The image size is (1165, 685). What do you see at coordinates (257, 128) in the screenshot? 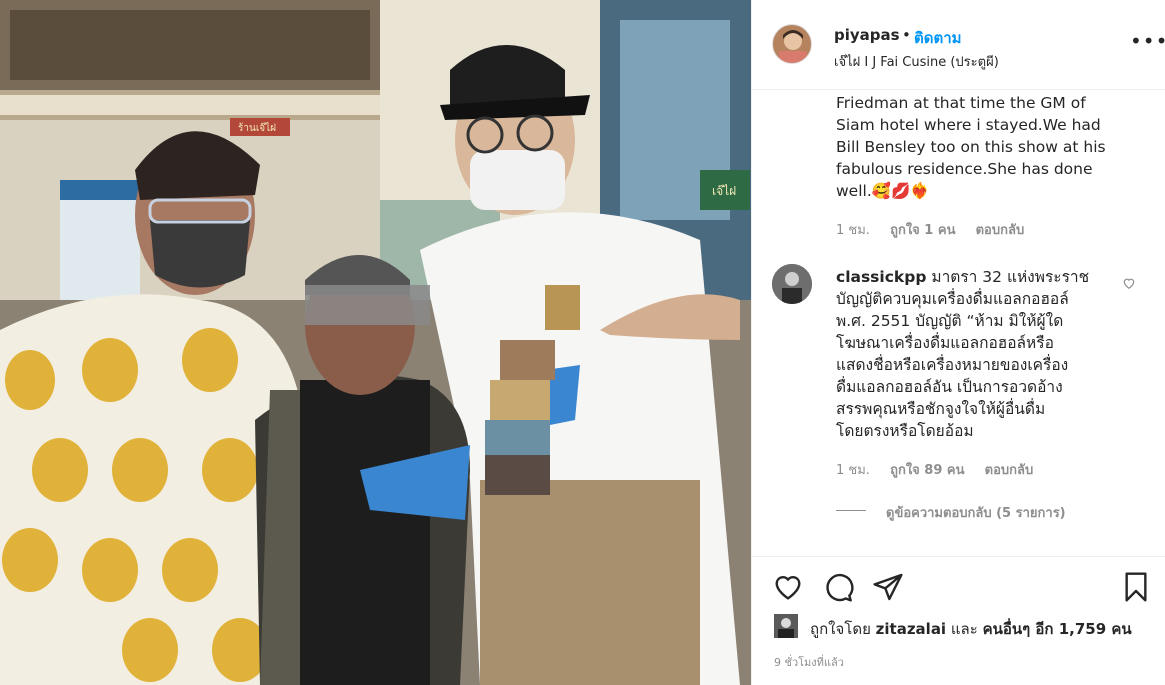
I see `top-sign-text: ร้านเจ๊ไฝ` at bounding box center [257, 128].